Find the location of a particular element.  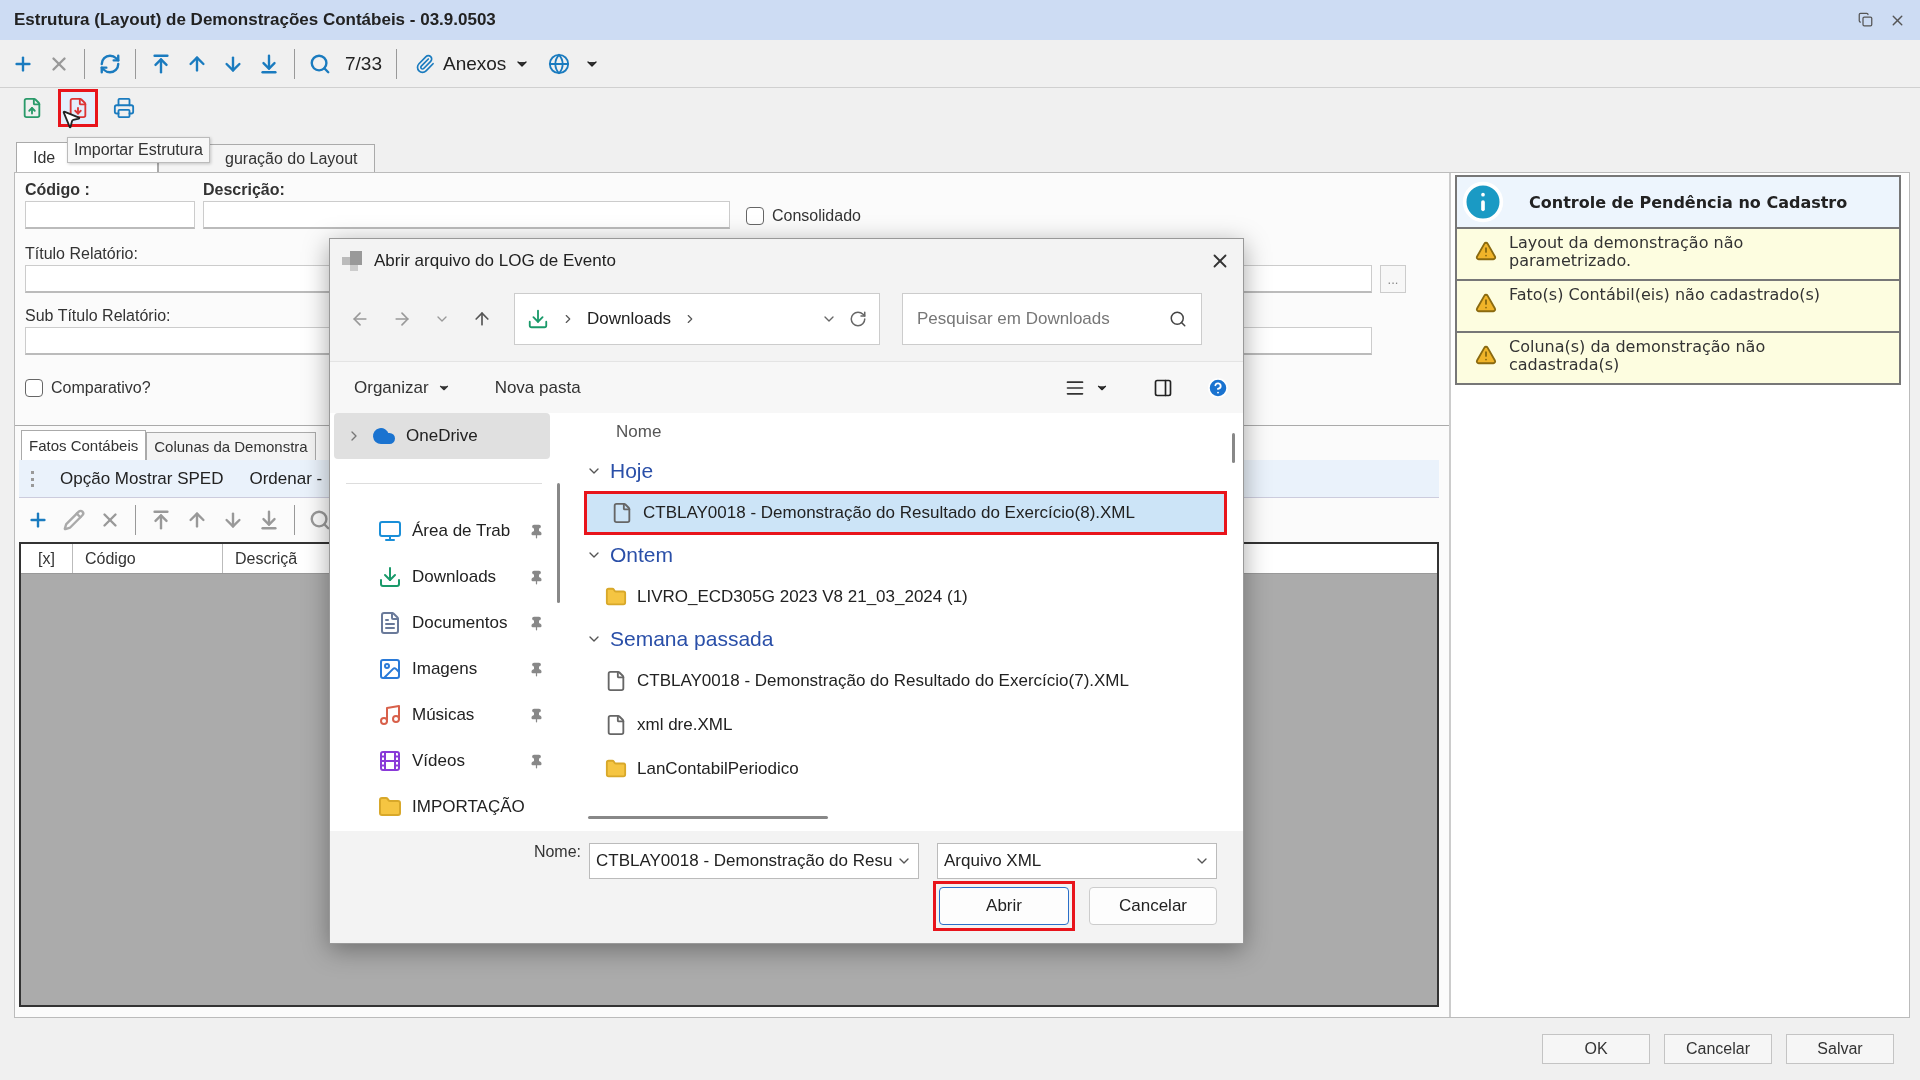

field-label: Nome: is located at coordinates (557, 852).